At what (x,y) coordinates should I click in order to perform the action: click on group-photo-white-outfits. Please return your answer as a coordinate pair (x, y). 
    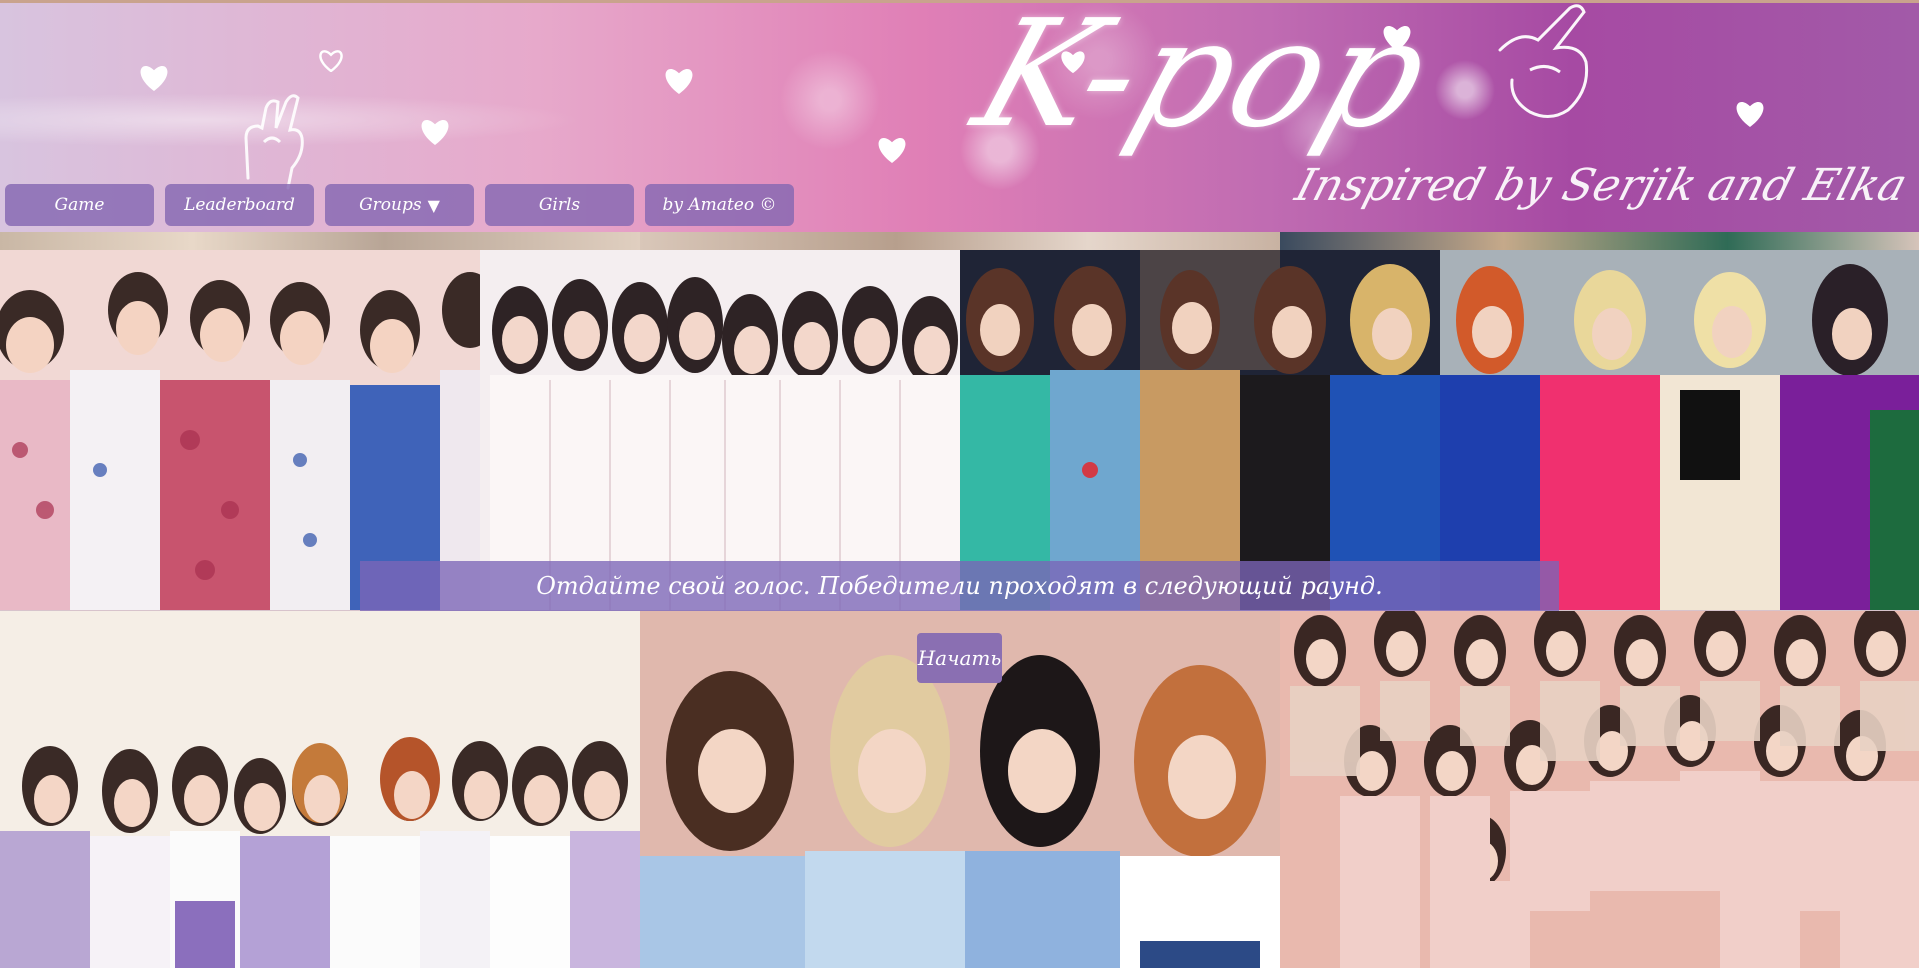
    Looking at the image, I should click on (720, 430).